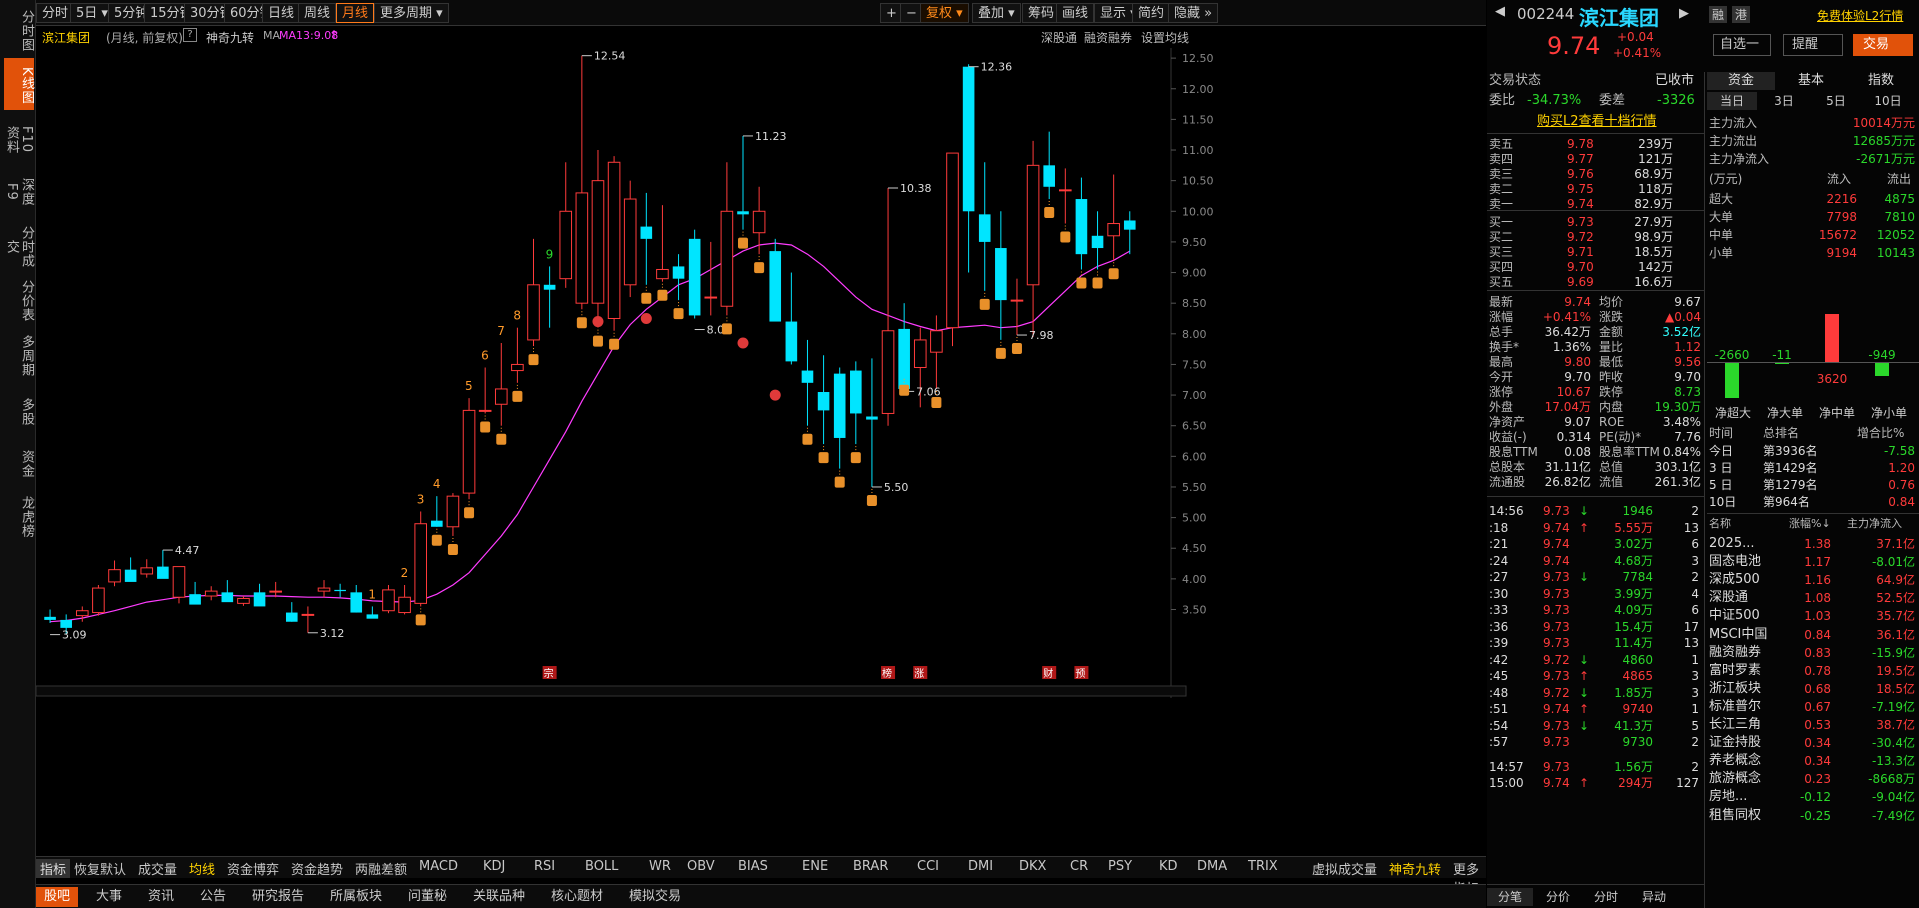 This screenshot has width=1919, height=908. Describe the element at coordinates (544, 866) in the screenshot. I see `indicator-tab-9: RSI` at that location.